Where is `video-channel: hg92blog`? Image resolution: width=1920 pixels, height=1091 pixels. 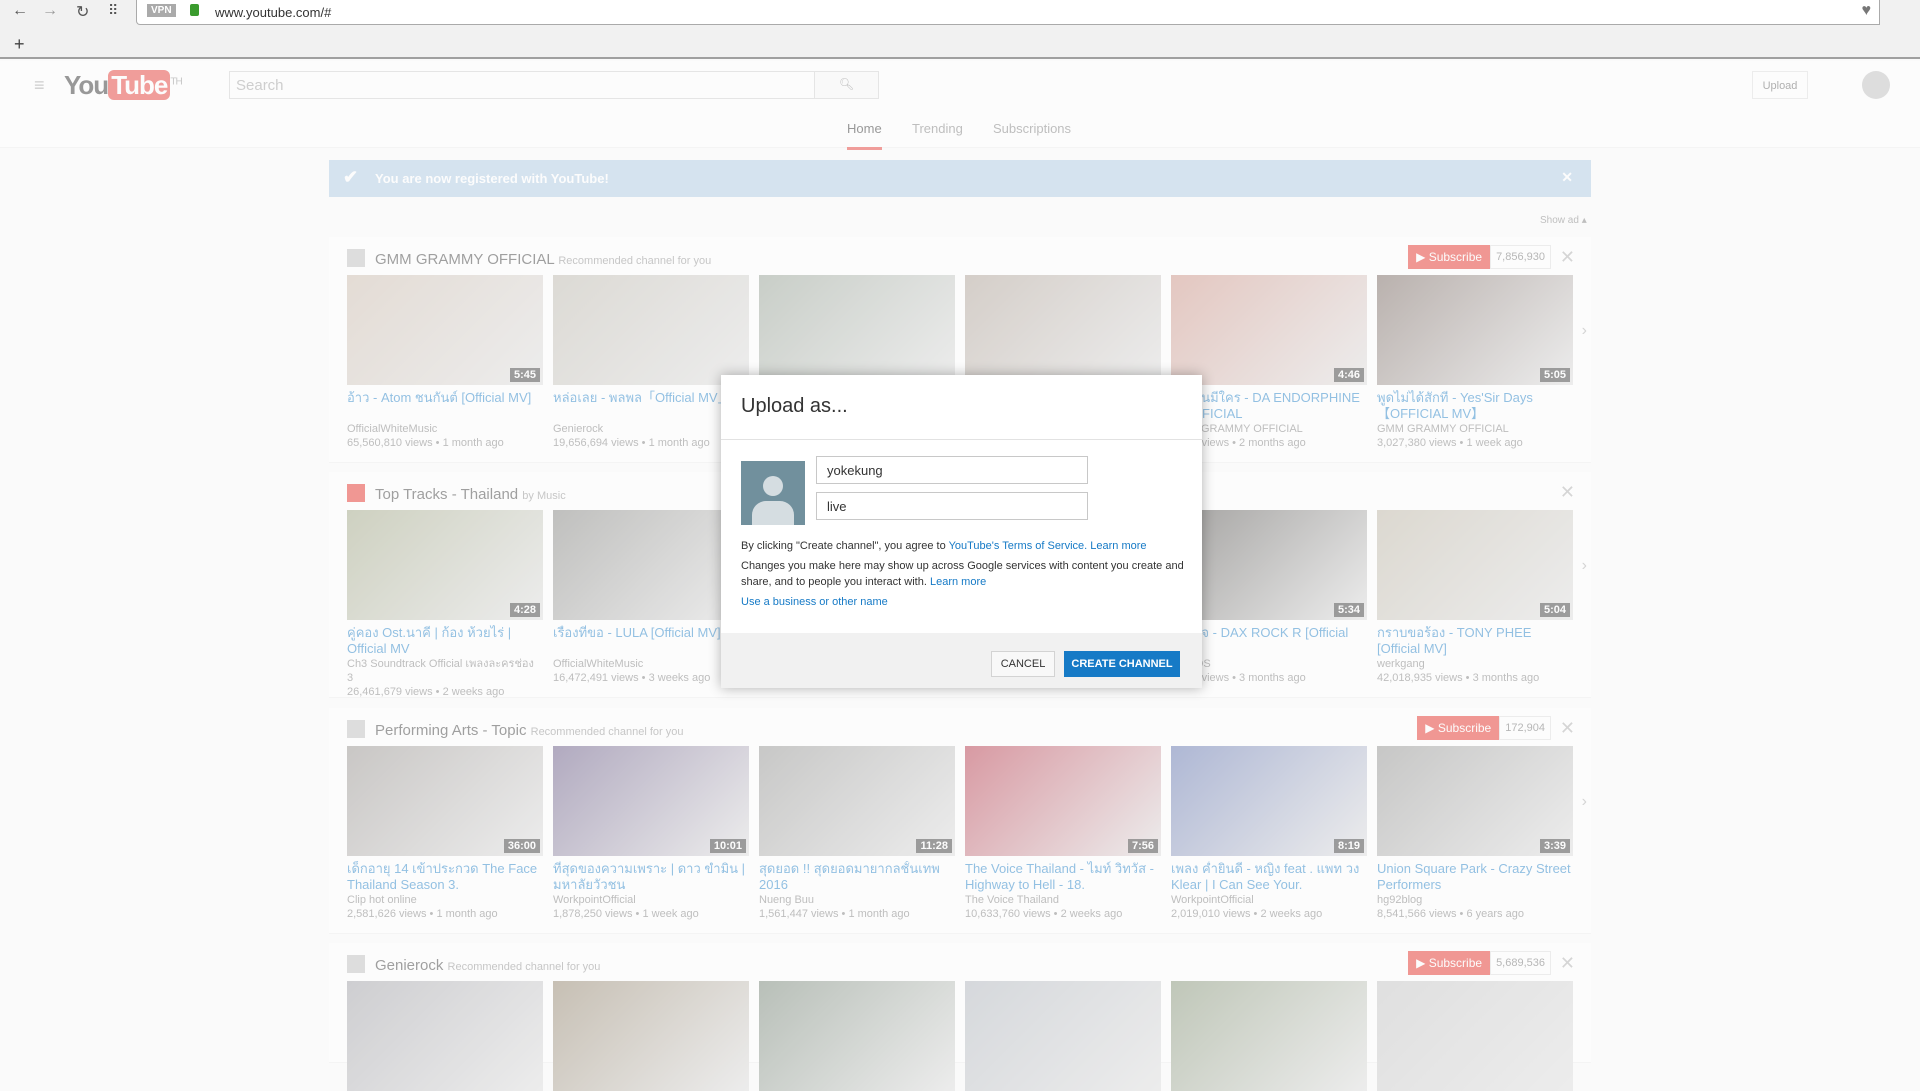
video-channel: hg92blog is located at coordinates (1475, 900).